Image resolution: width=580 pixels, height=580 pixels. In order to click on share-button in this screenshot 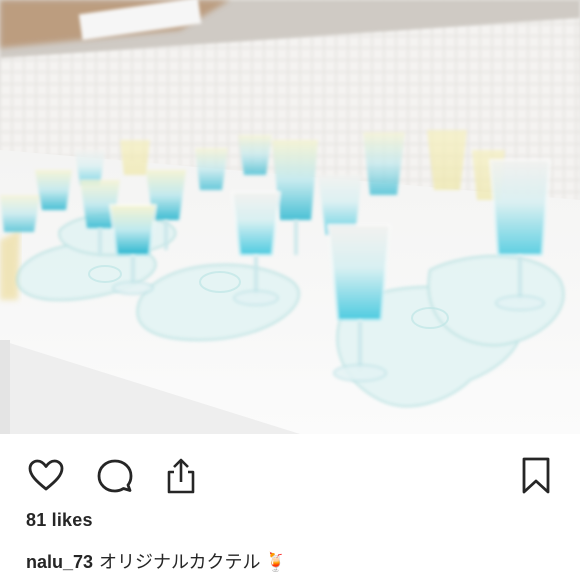, I will do `click(181, 476)`.